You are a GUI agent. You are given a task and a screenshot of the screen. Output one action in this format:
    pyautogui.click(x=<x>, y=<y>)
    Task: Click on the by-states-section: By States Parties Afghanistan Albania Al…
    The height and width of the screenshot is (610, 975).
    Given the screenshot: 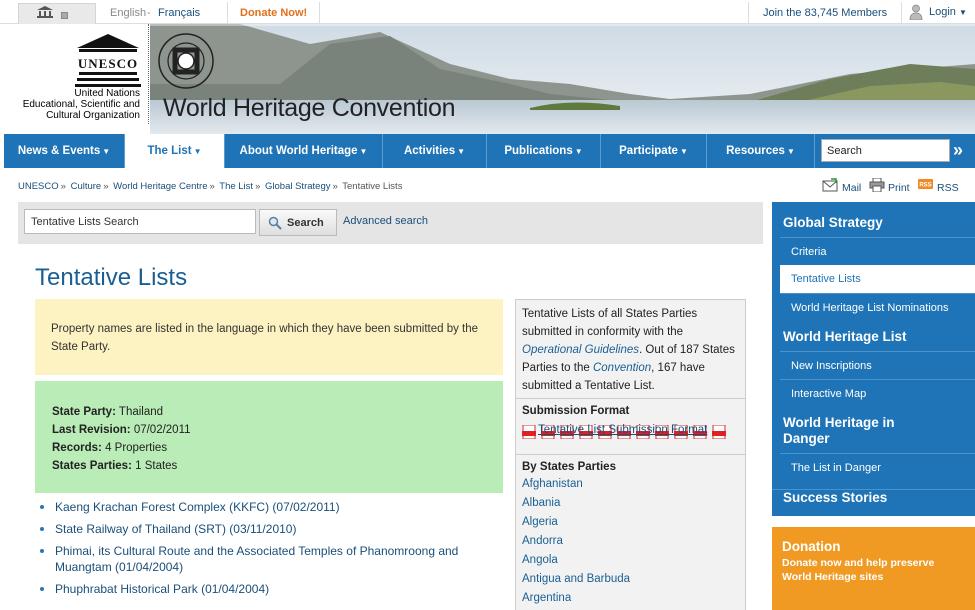 What is the action you would take?
    pyautogui.click(x=630, y=532)
    